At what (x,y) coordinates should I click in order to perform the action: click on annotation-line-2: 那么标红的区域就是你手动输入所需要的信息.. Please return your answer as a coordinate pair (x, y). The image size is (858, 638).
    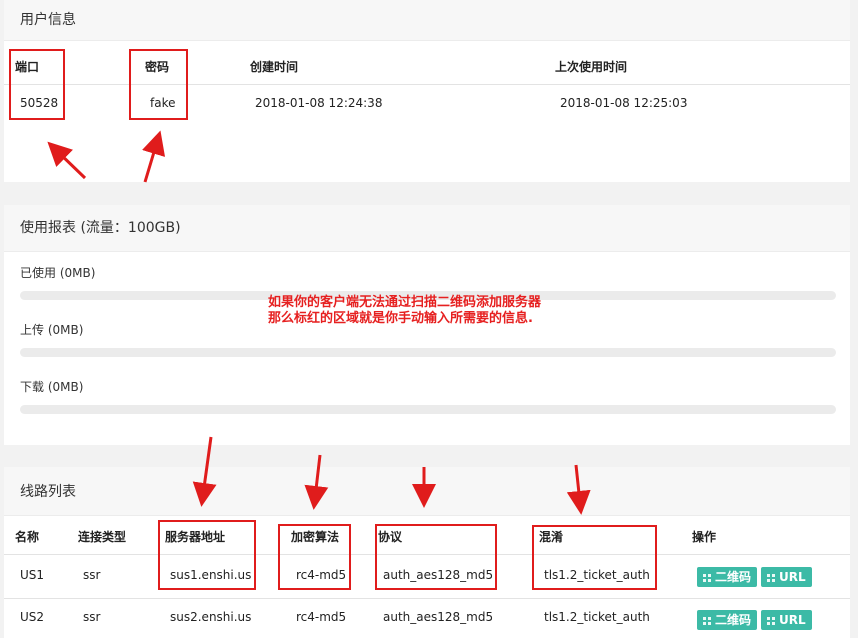
    Looking at the image, I should click on (400, 318).